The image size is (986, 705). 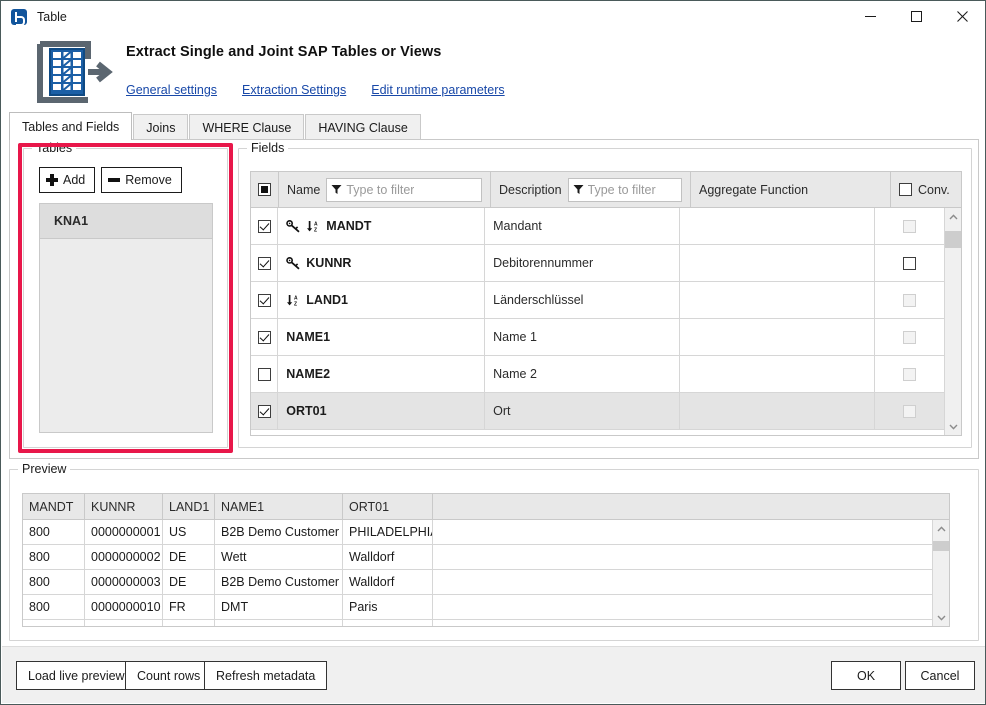 I want to click on table-row: AZ MANDT Mandant, so click(x=597, y=226).